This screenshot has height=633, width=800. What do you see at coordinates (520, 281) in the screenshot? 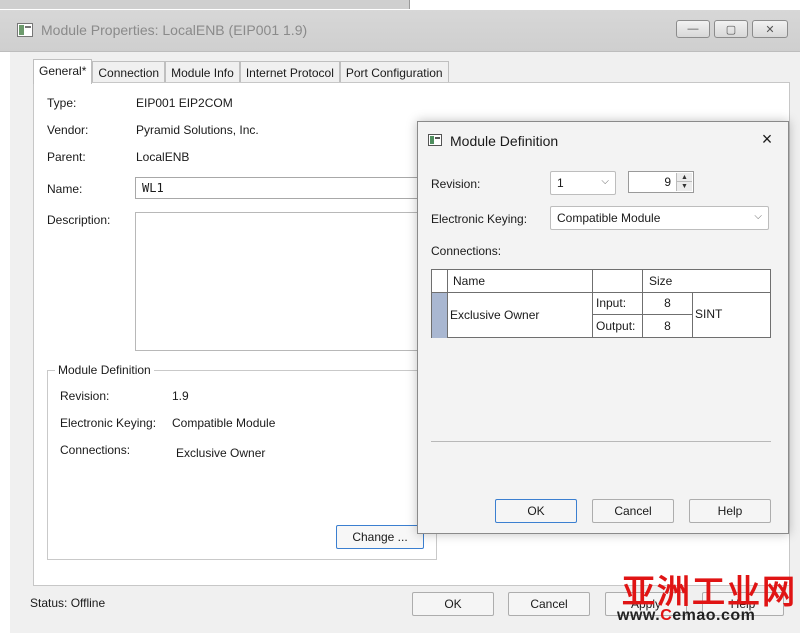
I see `header-name: Name` at bounding box center [520, 281].